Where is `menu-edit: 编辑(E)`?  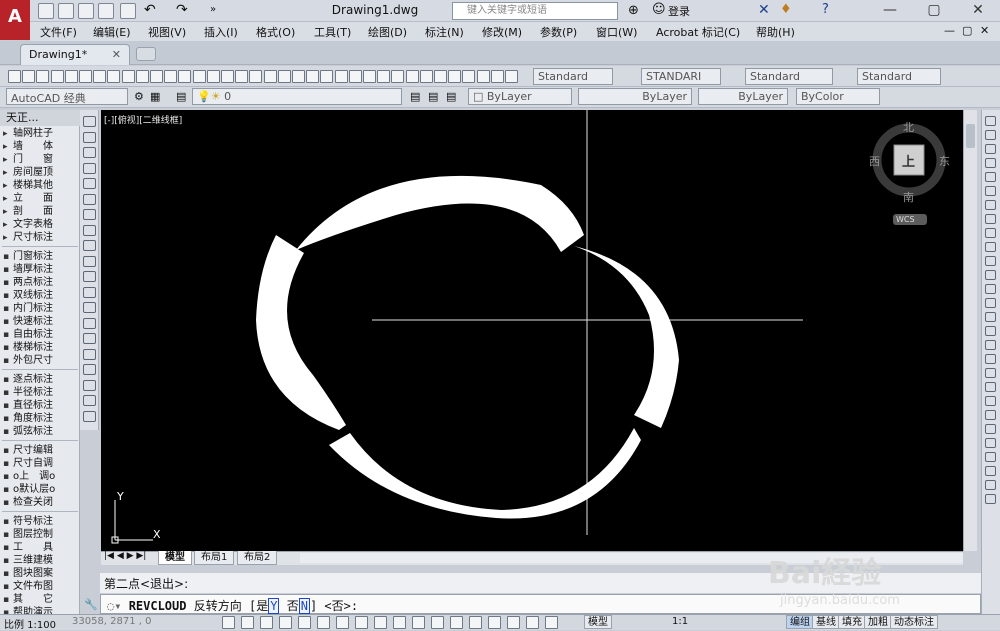
menu-edit: 编辑(E) is located at coordinates (112, 32).